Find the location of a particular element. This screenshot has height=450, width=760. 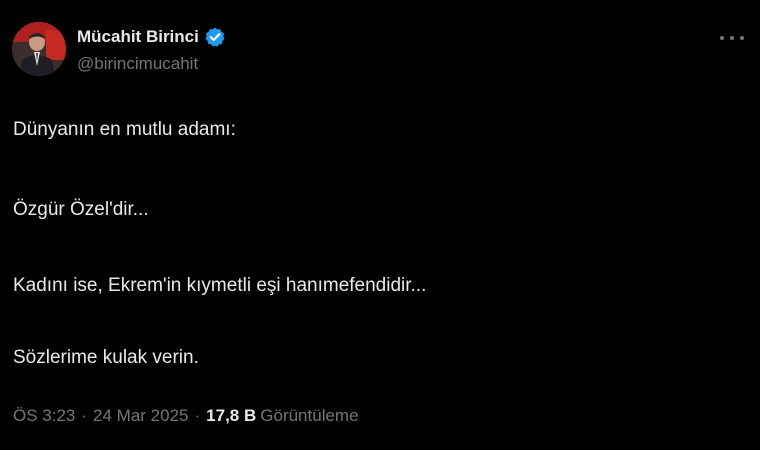

avatar-image is located at coordinates (39, 49).